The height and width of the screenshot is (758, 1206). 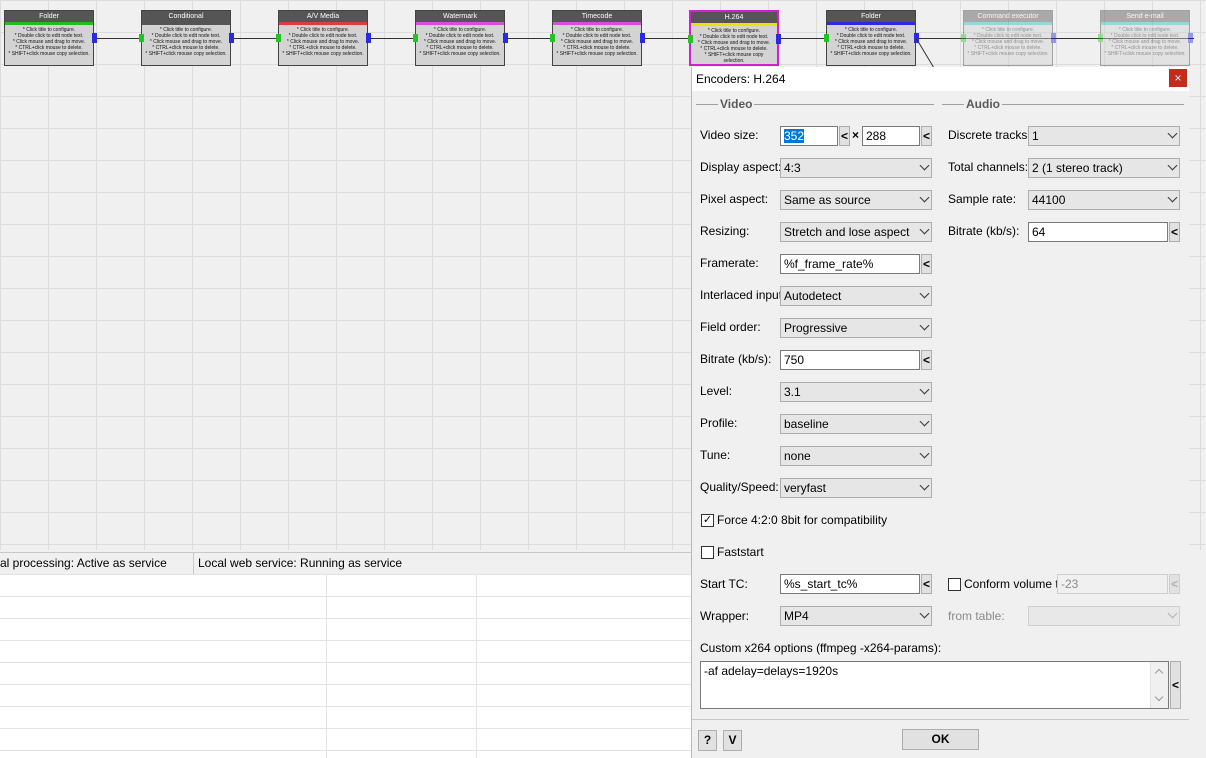 I want to click on framerate-input: %f_frame_rate%, so click(x=850, y=264).